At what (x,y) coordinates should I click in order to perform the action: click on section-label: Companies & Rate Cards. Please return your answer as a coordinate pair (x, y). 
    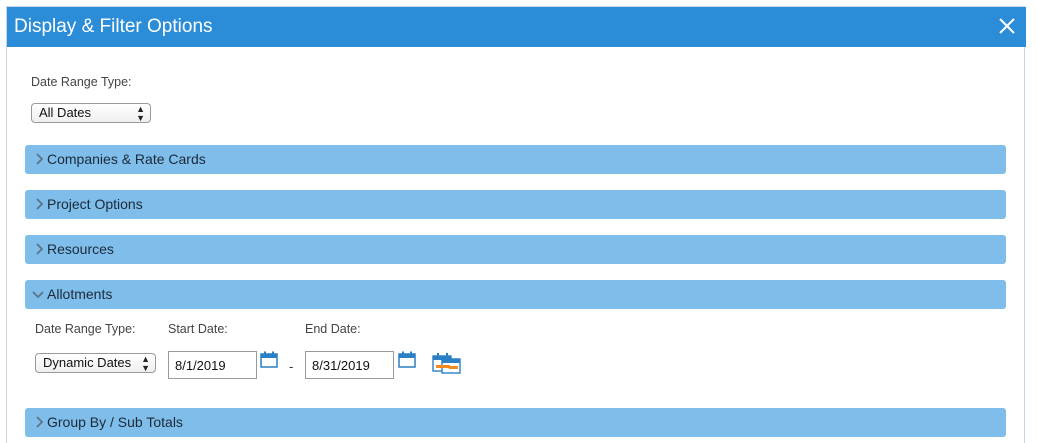
    Looking at the image, I should click on (126, 159).